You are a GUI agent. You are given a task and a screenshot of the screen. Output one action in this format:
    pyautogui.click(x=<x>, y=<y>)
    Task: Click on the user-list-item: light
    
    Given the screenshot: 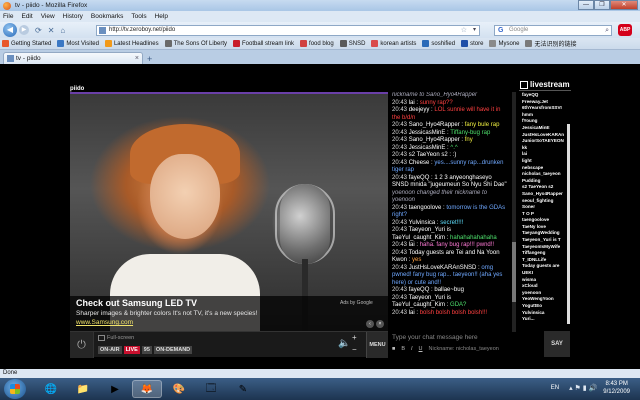 What is the action you would take?
    pyautogui.click(x=545, y=161)
    